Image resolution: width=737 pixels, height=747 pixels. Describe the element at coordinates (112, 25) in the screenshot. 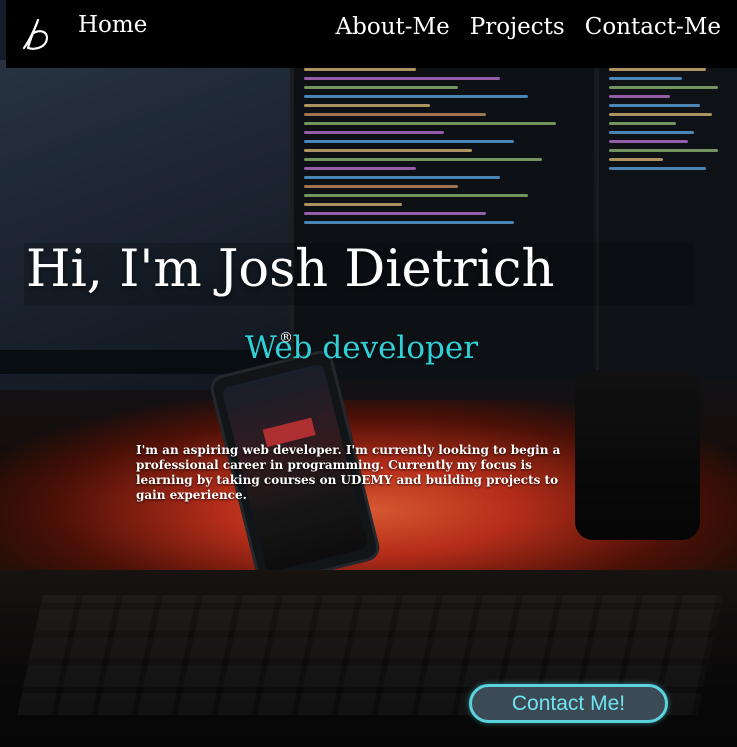

I see `nav-home-link: Home` at that location.